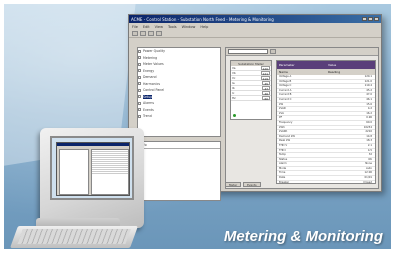  What do you see at coordinates (282, 109) in the screenshot?
I see `table-cell-name: kVAR` at bounding box center [282, 109].